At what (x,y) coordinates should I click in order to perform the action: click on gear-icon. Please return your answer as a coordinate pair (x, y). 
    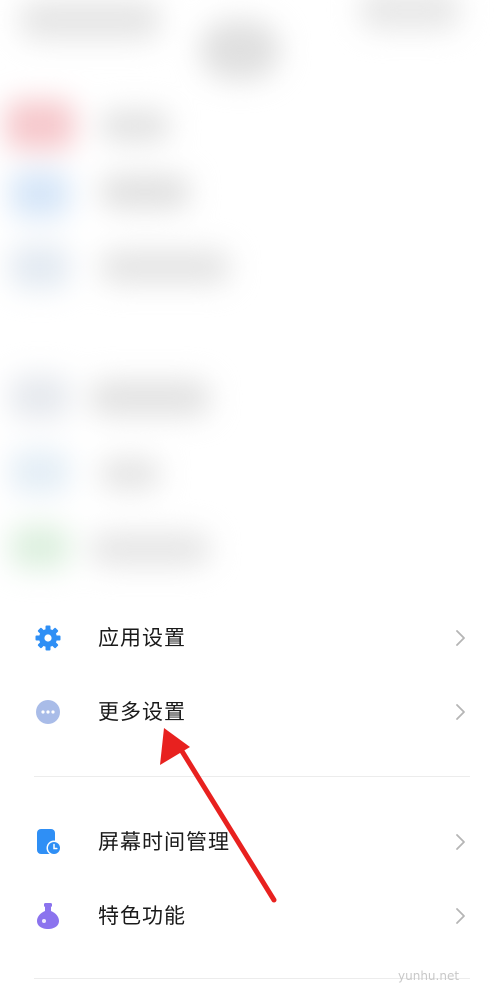
    Looking at the image, I should click on (48, 638).